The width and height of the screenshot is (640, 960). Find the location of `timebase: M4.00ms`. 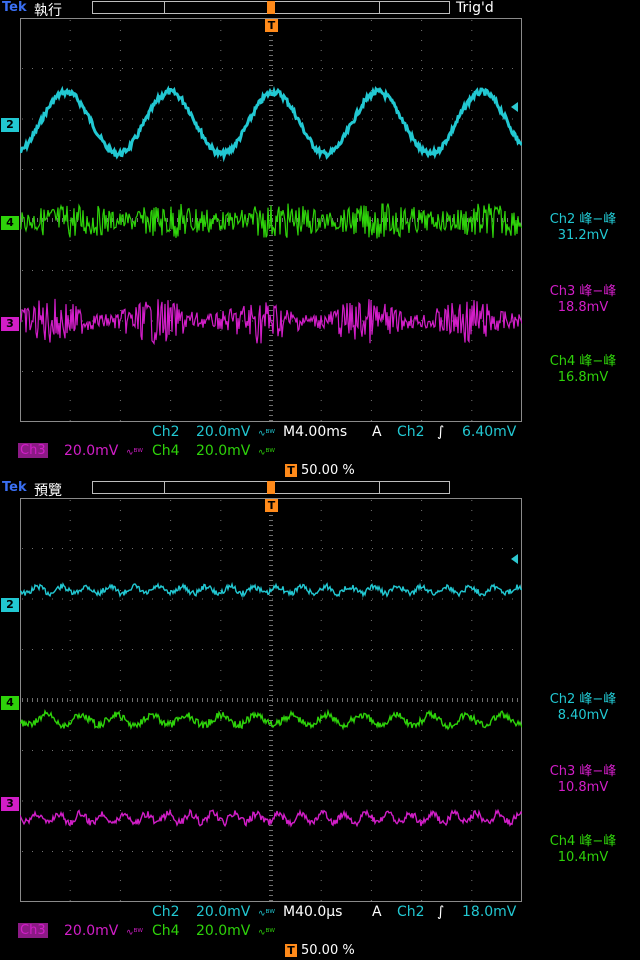

timebase: M4.00ms is located at coordinates (315, 432).